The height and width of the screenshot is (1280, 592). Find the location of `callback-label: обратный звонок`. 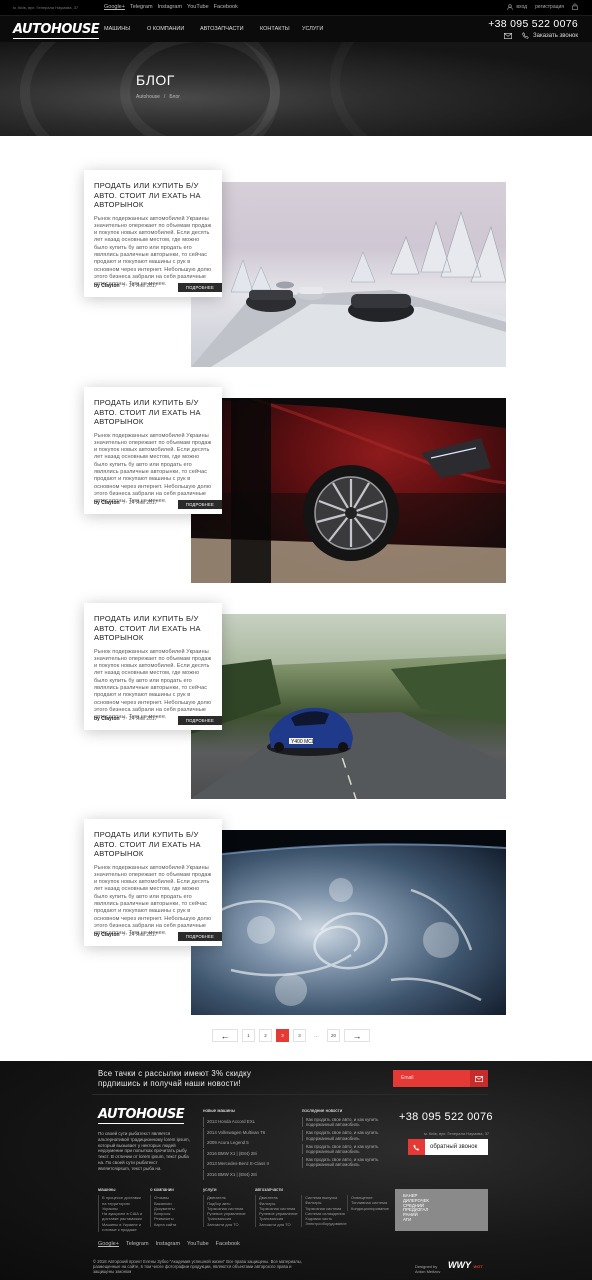

callback-label: обратный звонок is located at coordinates (454, 1147).